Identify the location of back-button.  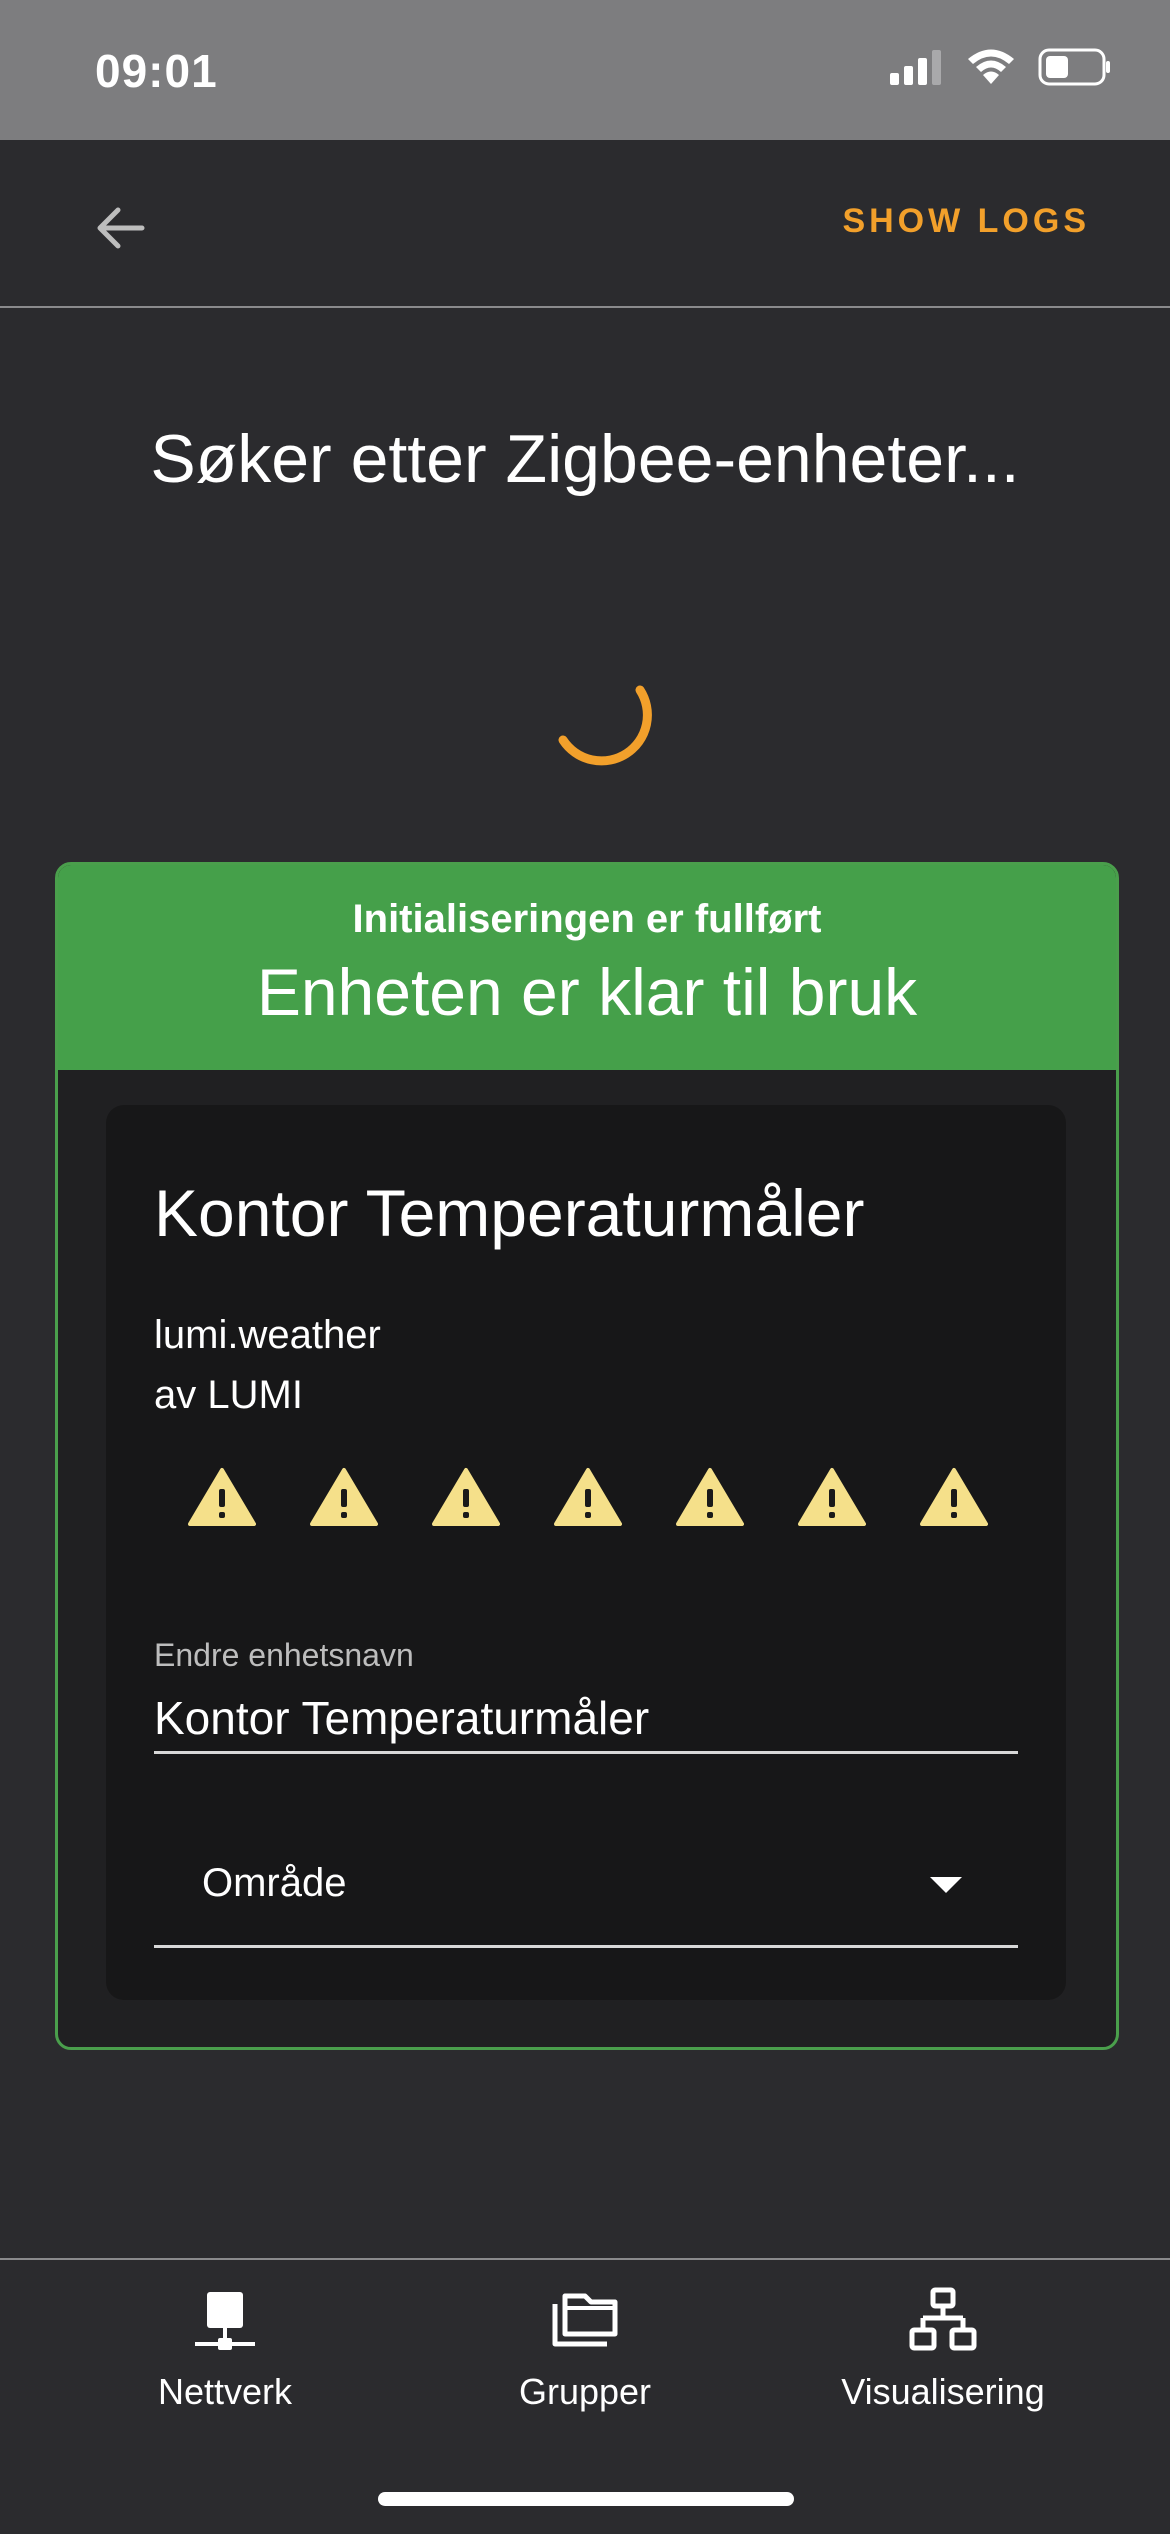
(120, 228).